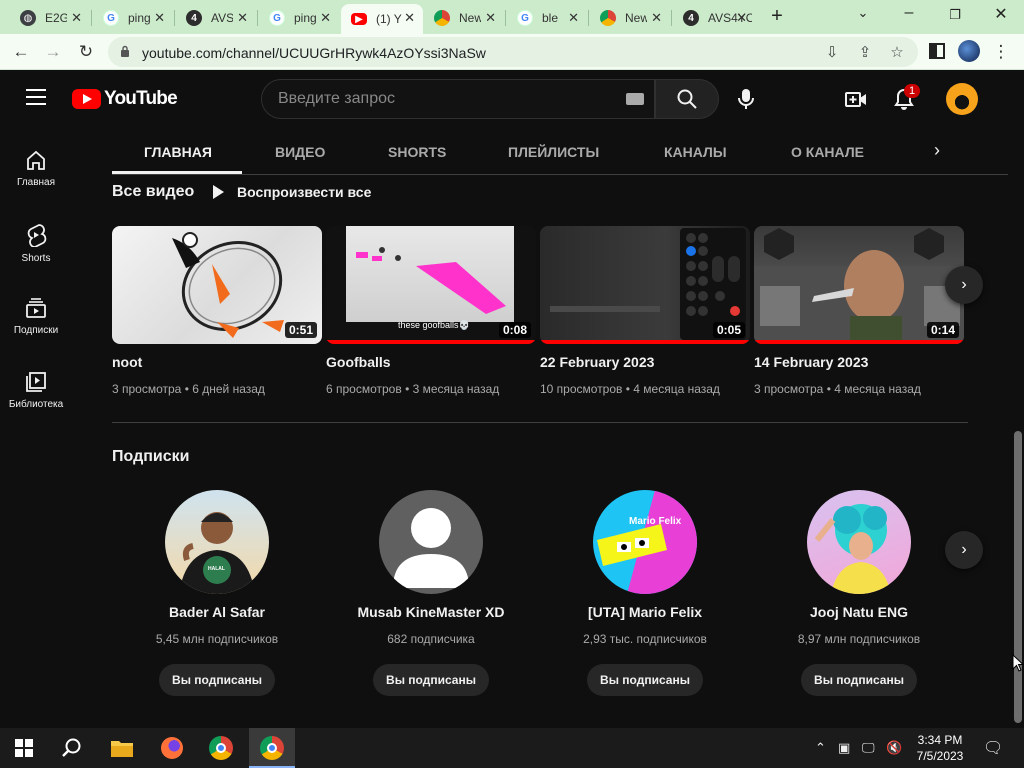 This screenshot has width=1024, height=768. Describe the element at coordinates (458, 99) in the screenshot. I see `search-input: Введите запрос` at that location.